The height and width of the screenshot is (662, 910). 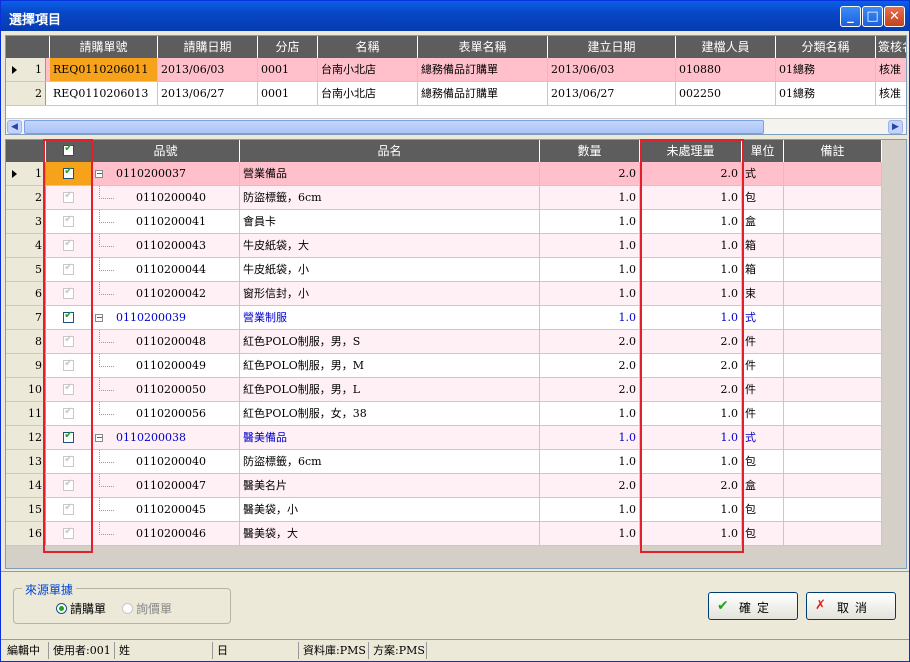 I want to click on row-number: 8, so click(x=26, y=341).